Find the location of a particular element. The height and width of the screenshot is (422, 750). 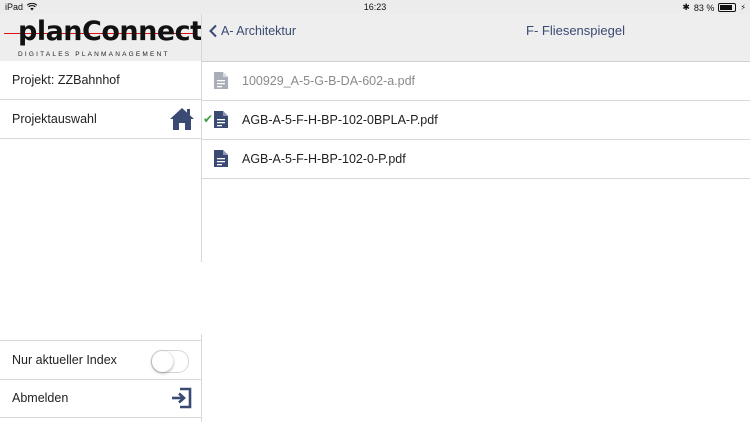

logout-label: Abmelden is located at coordinates (40, 398).